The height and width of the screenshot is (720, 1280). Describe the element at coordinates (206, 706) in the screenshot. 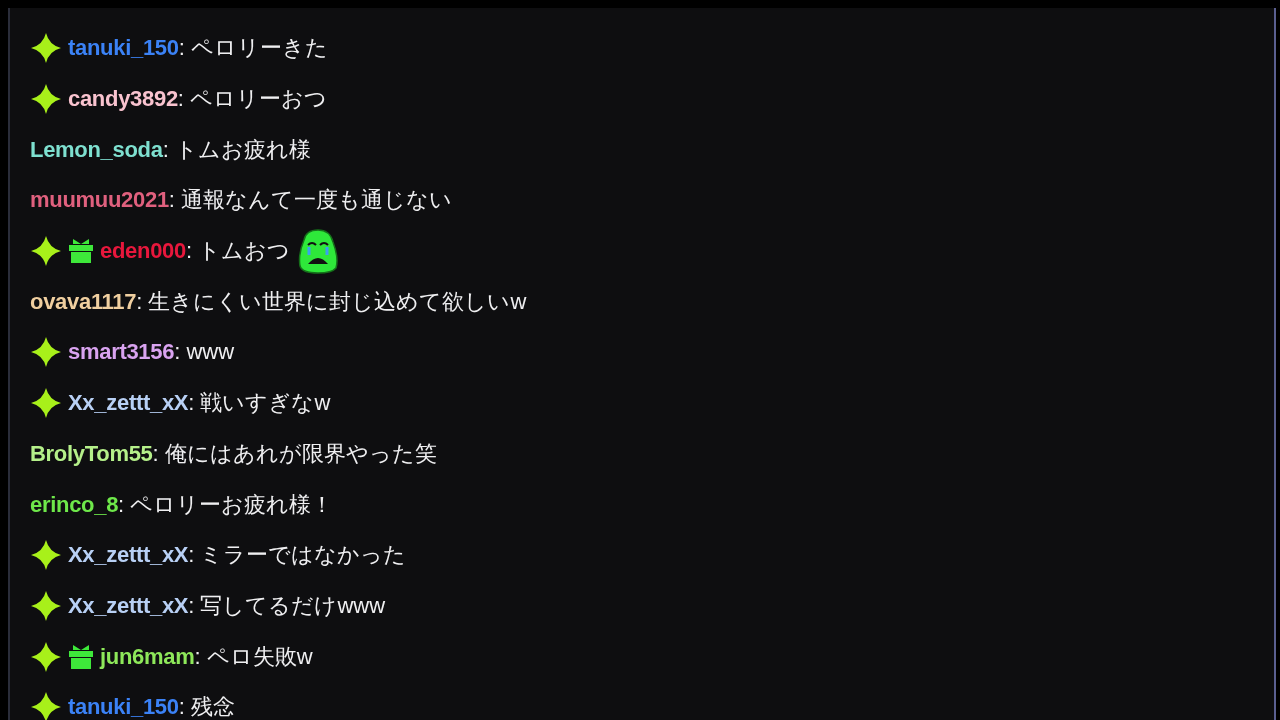

I see `chat-message-text: : 残念` at that location.